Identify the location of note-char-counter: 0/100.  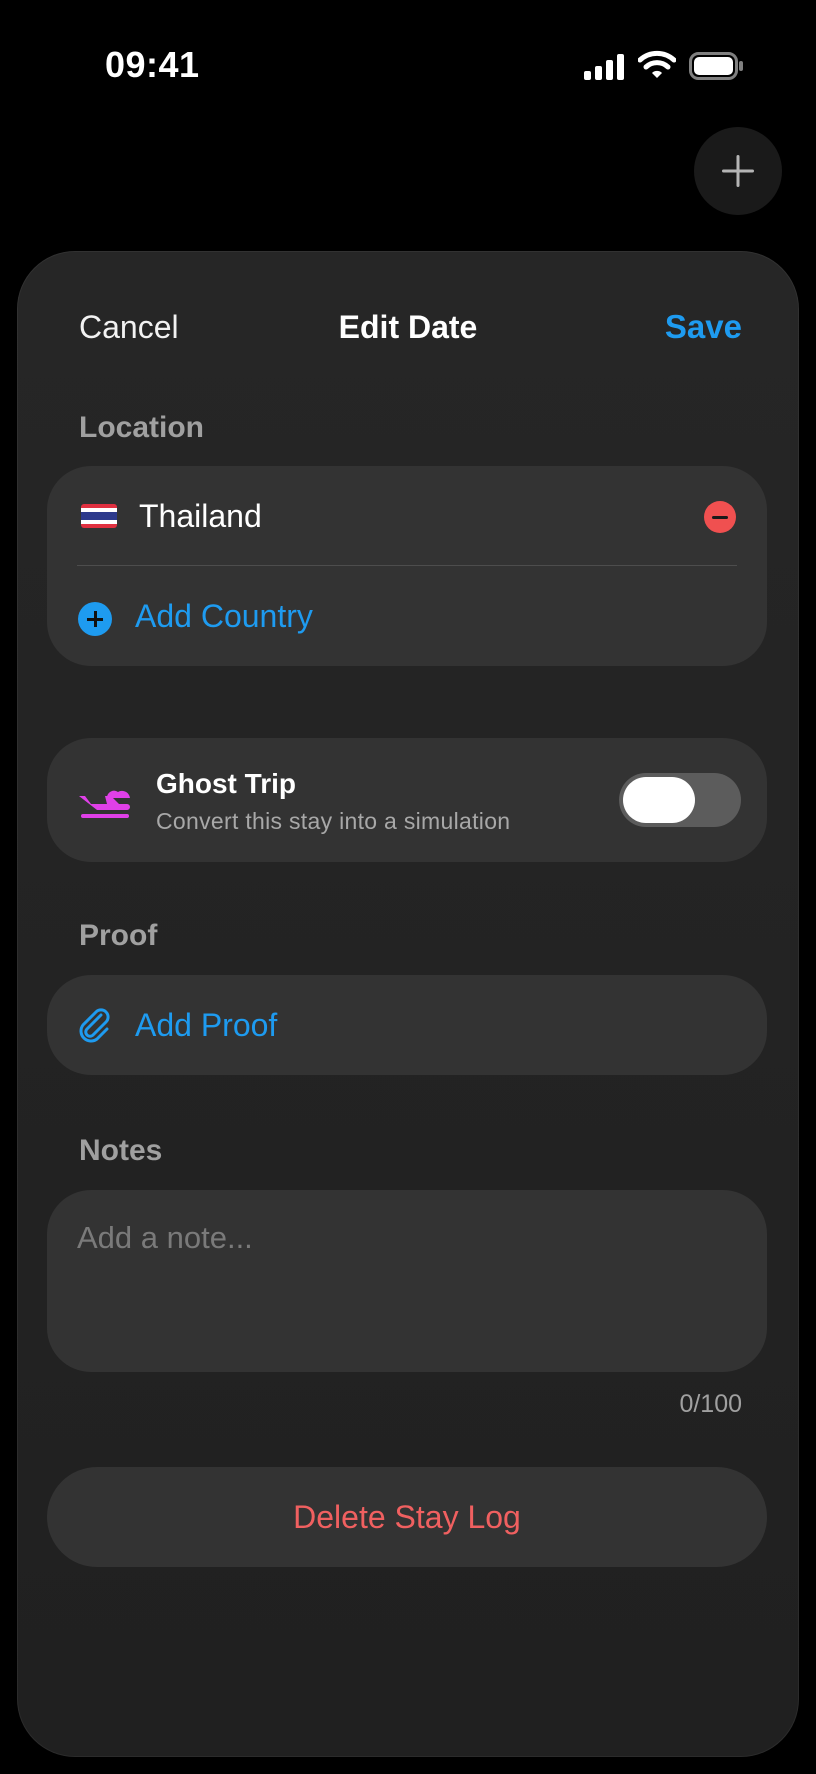
(710, 1404).